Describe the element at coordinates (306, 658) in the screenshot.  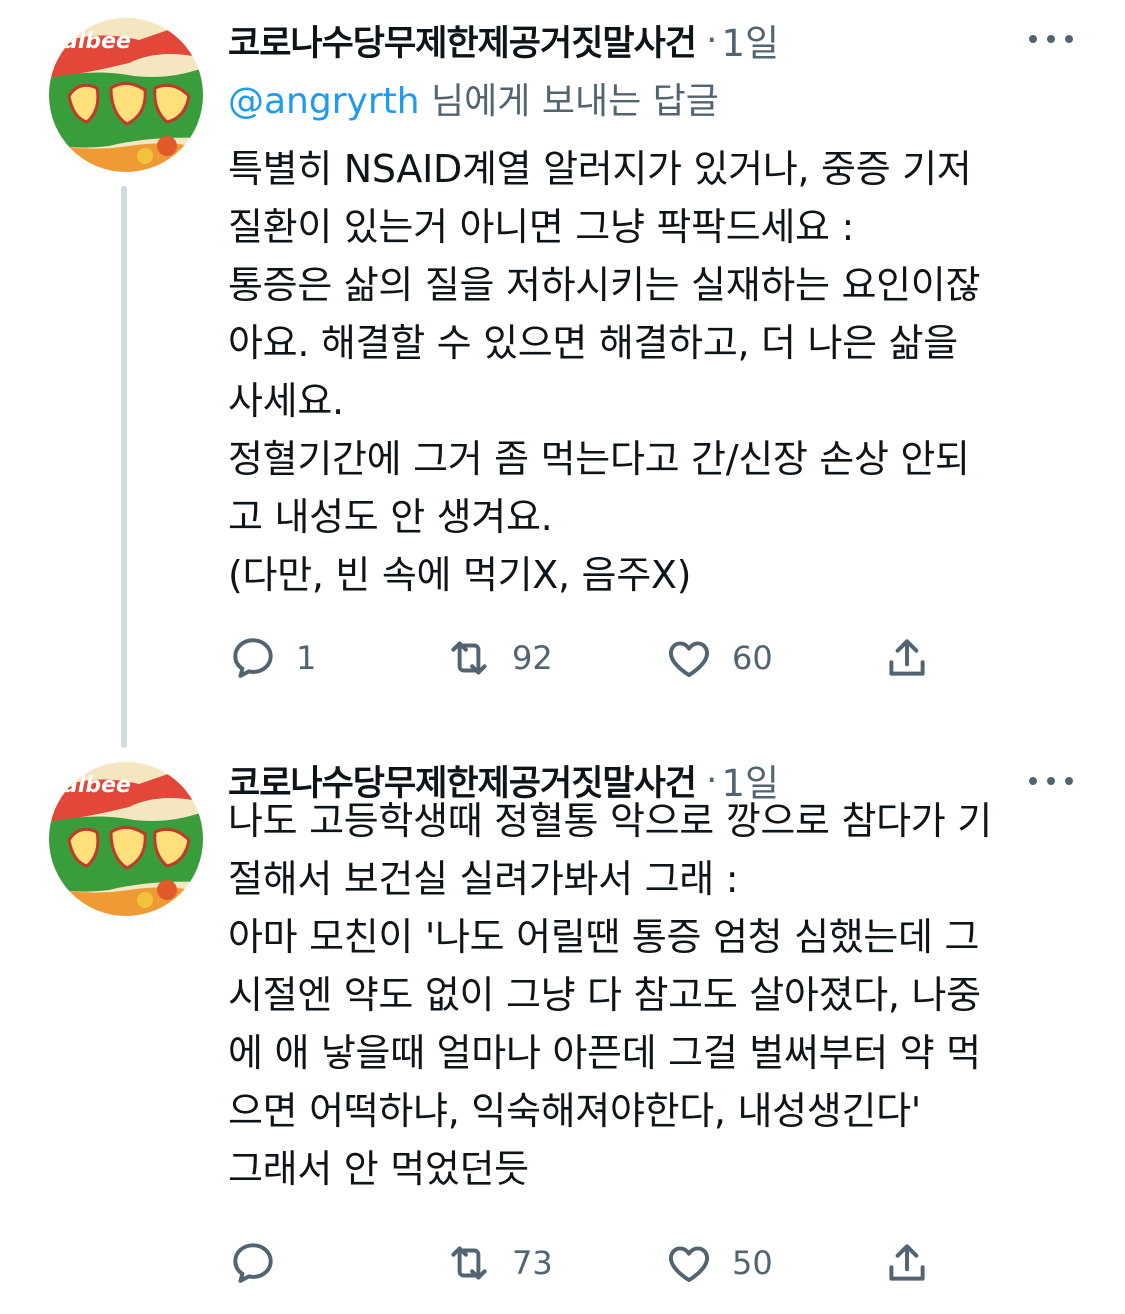
I see `reply-count: 1` at that location.